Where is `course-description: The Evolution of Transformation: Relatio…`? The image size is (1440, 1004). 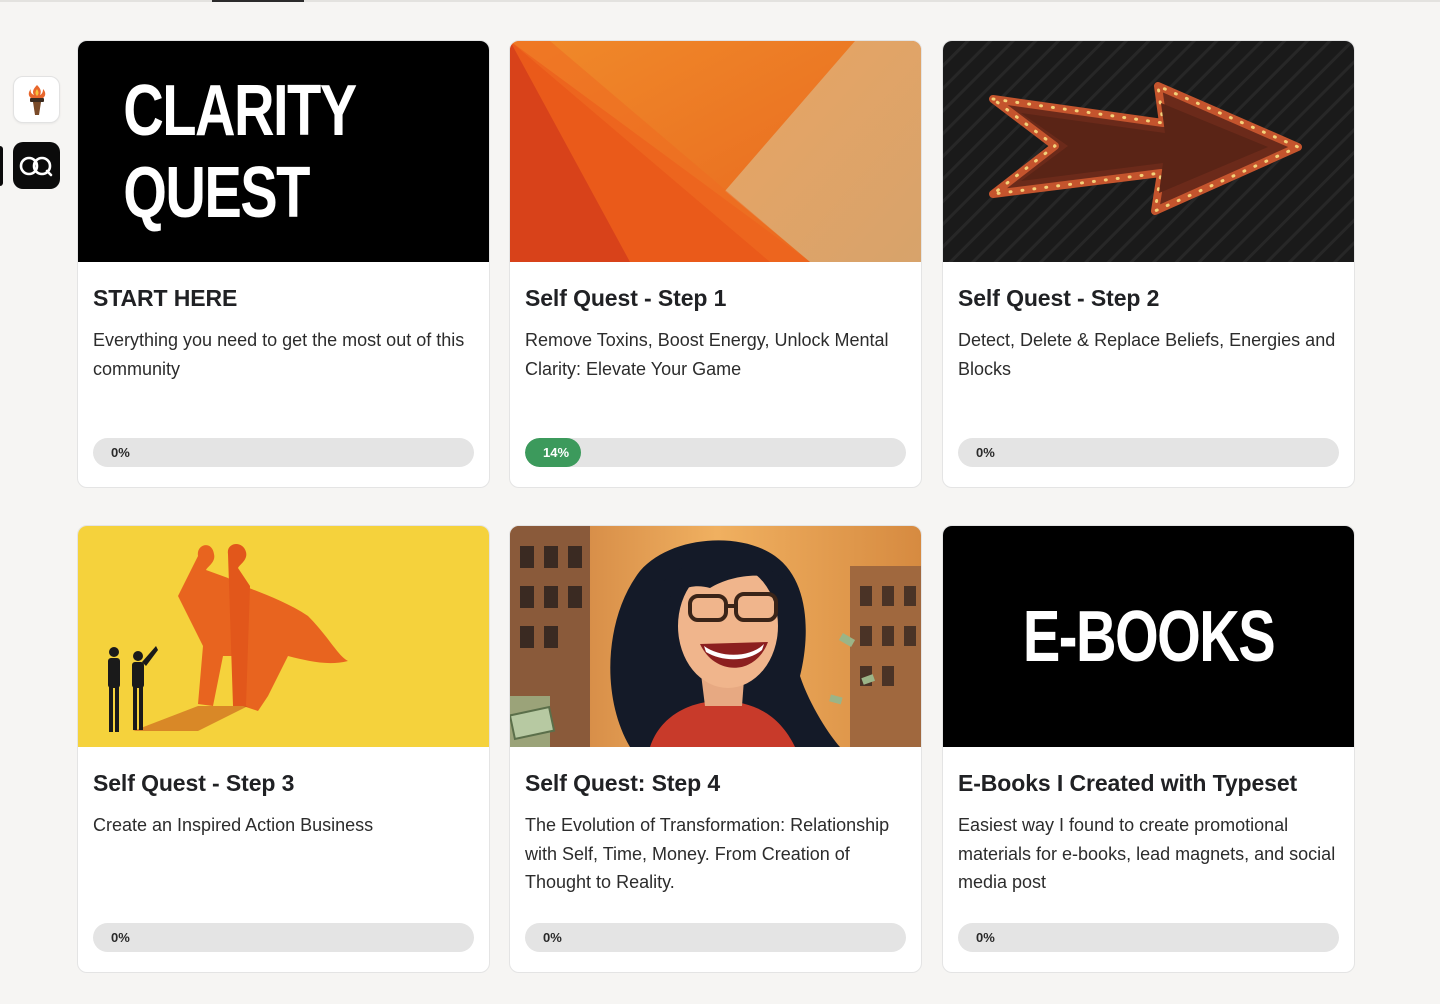
course-description: The Evolution of Transformation: Relatio… is located at coordinates (707, 853).